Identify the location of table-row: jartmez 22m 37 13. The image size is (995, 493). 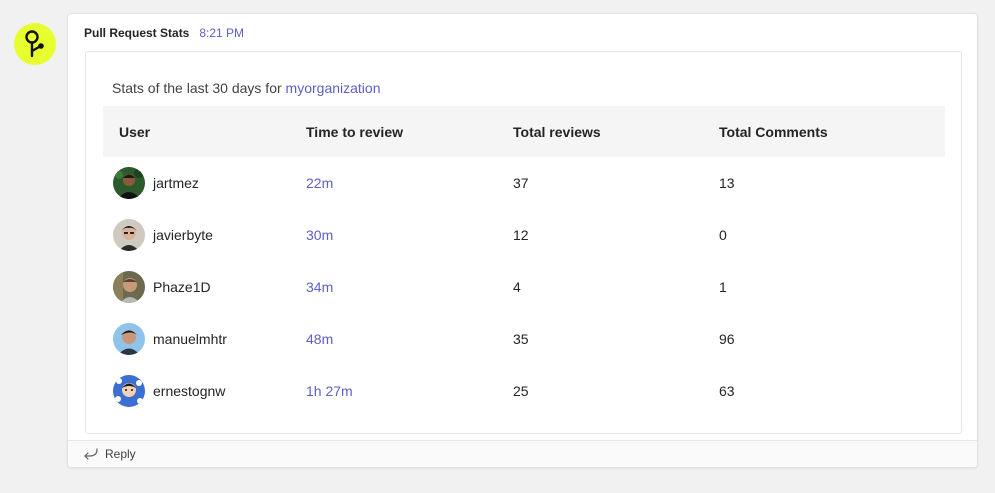
(524, 183).